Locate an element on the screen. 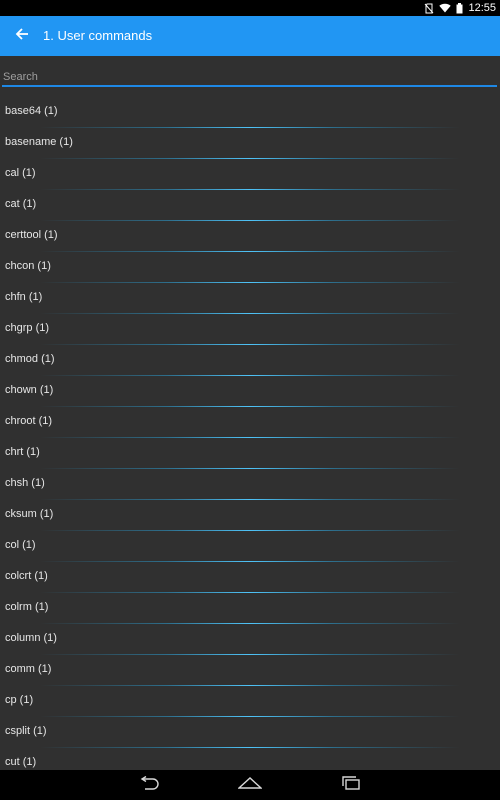  list-item: colcrt (1) is located at coordinates (250, 577).